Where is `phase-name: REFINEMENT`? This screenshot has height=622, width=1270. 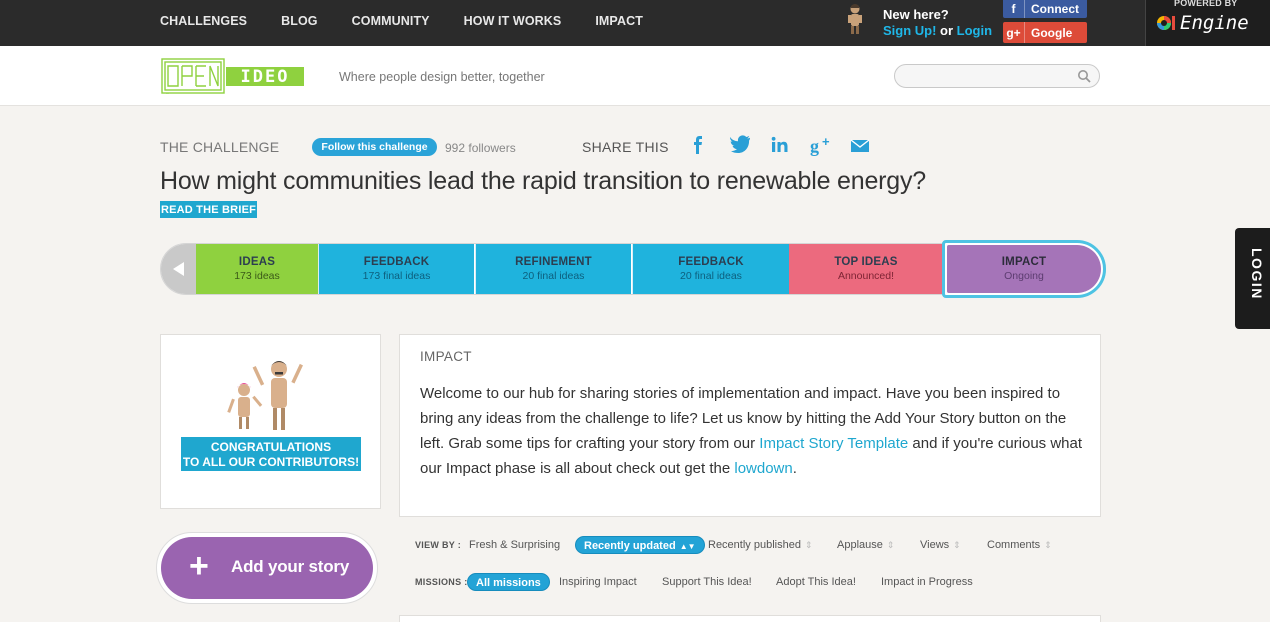 phase-name: REFINEMENT is located at coordinates (553, 262).